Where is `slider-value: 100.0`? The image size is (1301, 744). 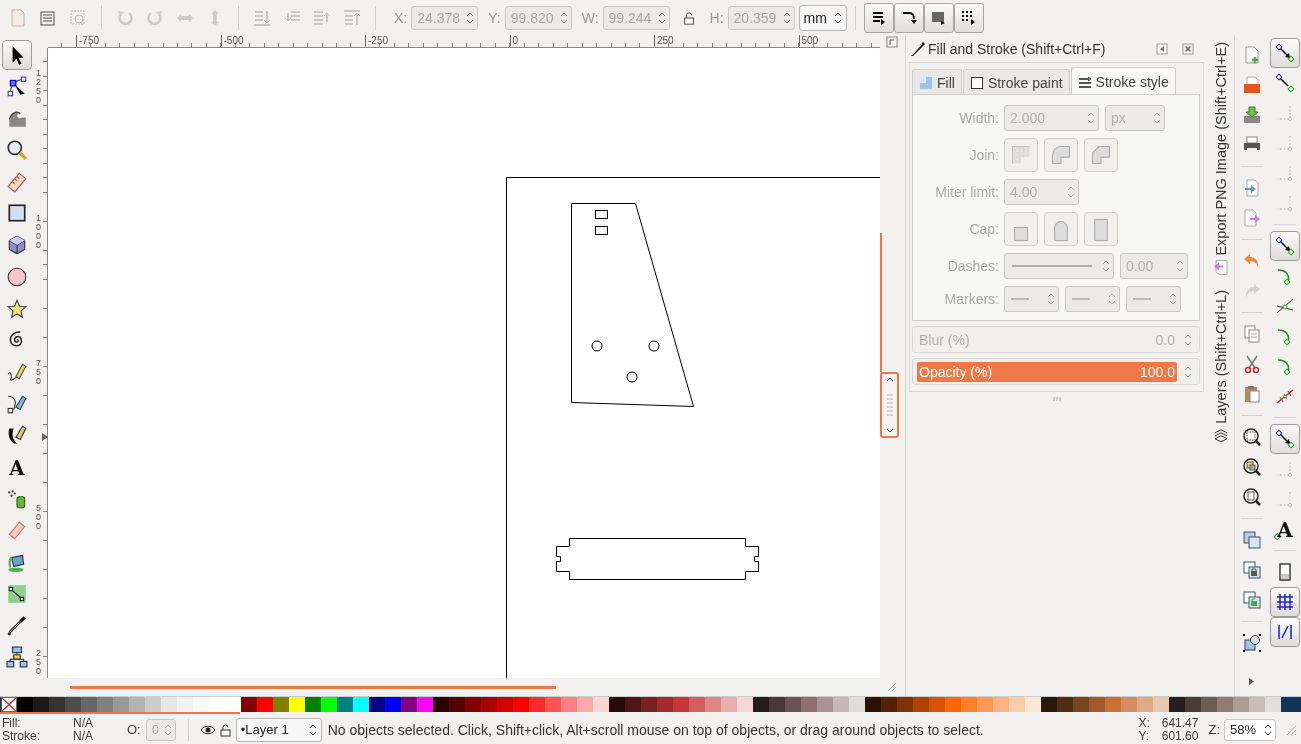 slider-value: 100.0 is located at coordinates (1157, 371).